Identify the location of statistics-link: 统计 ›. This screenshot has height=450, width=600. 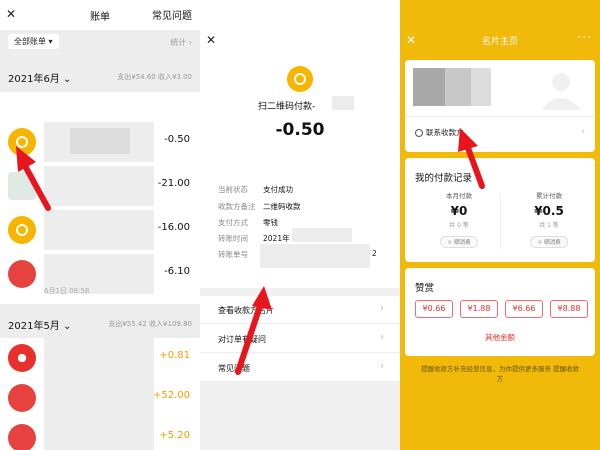
(181, 42).